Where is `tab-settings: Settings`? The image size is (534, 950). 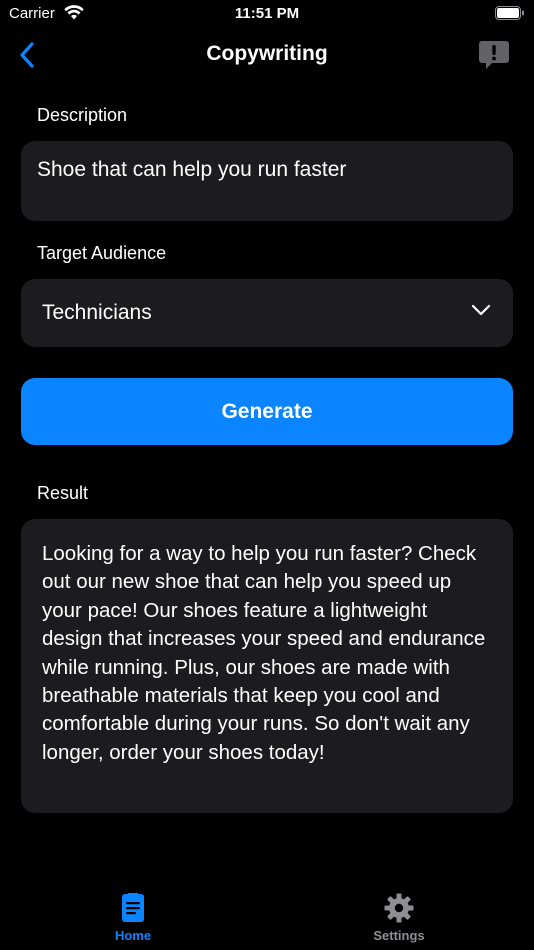
tab-settings: Settings is located at coordinates (399, 917).